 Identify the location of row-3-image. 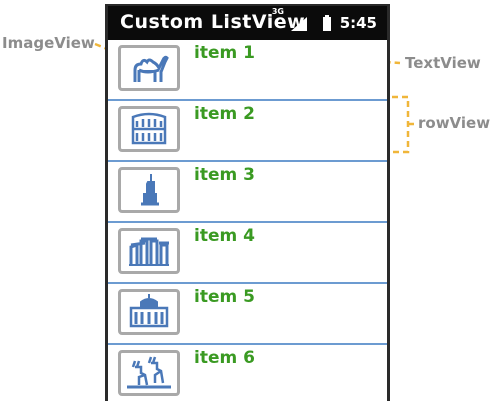
(149, 190).